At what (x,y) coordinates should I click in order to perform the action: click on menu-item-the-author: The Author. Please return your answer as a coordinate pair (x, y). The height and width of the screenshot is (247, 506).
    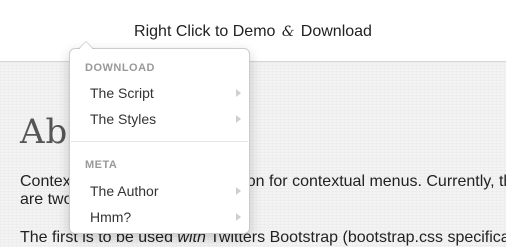
    Looking at the image, I should click on (159, 191).